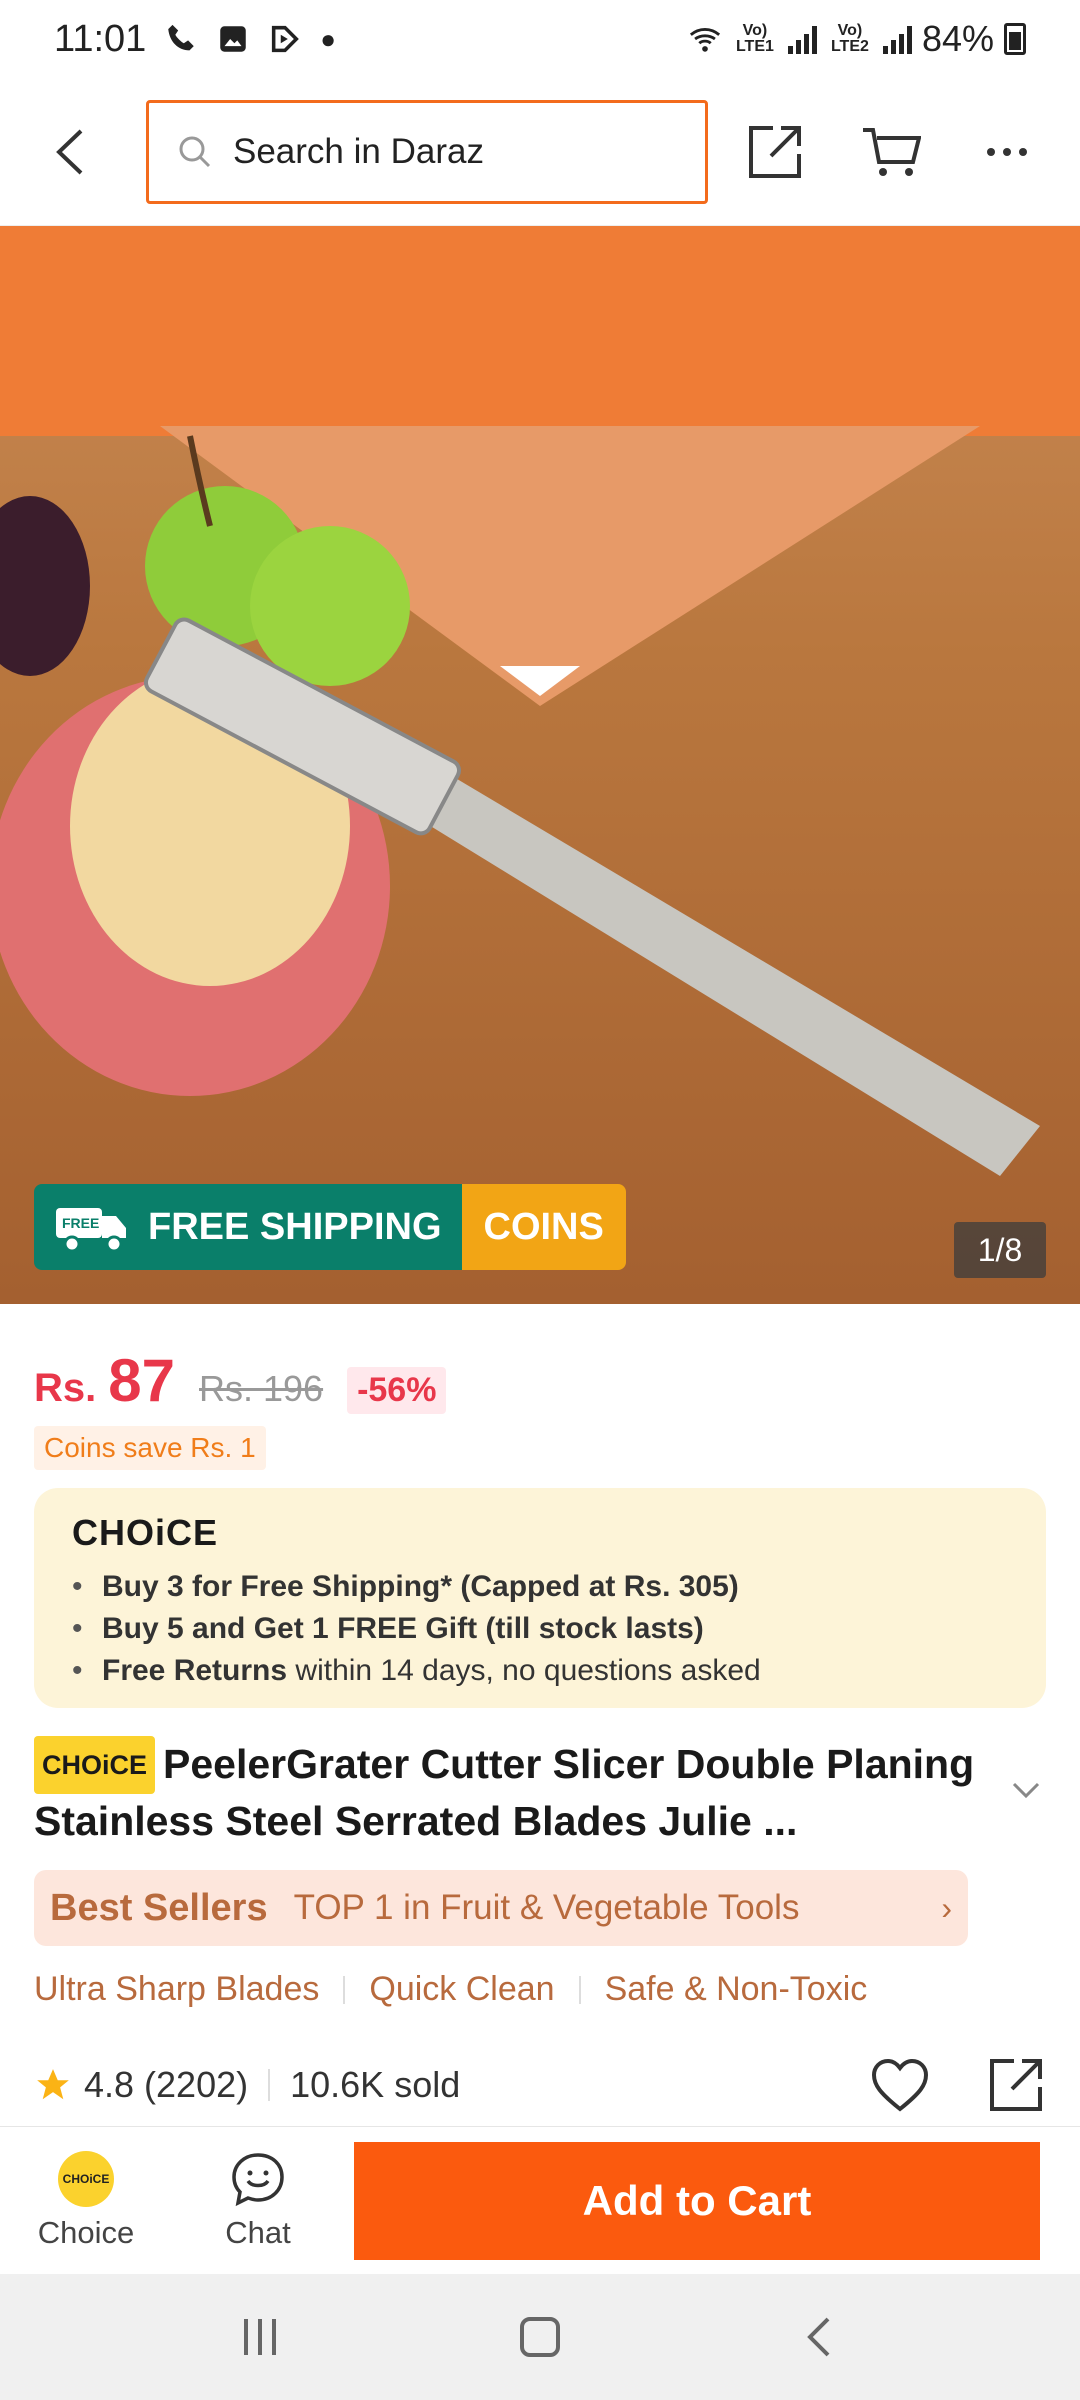  I want to click on search-placeholder: Search in Daraz, so click(358, 151).